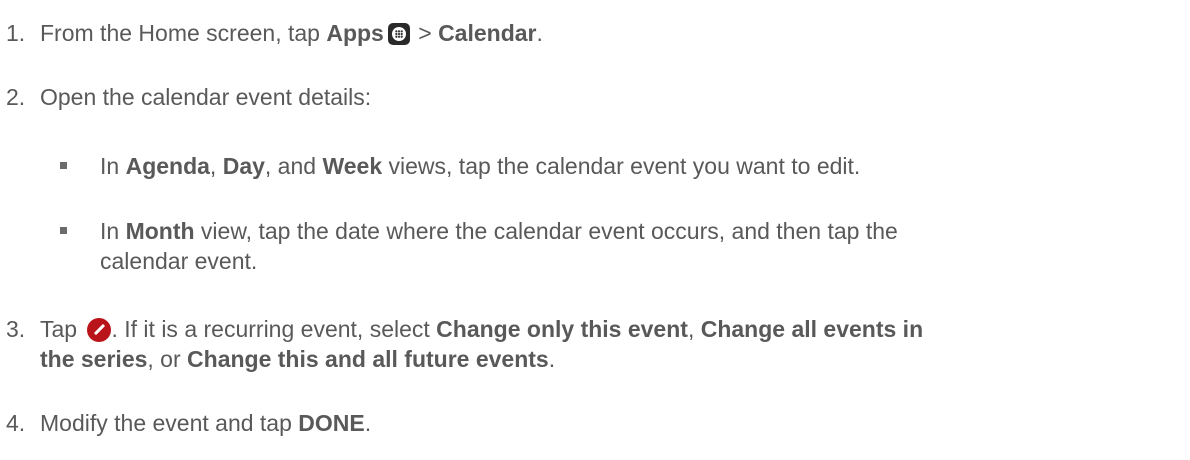  Describe the element at coordinates (16, 423) in the screenshot. I see `step-number: 4.` at that location.